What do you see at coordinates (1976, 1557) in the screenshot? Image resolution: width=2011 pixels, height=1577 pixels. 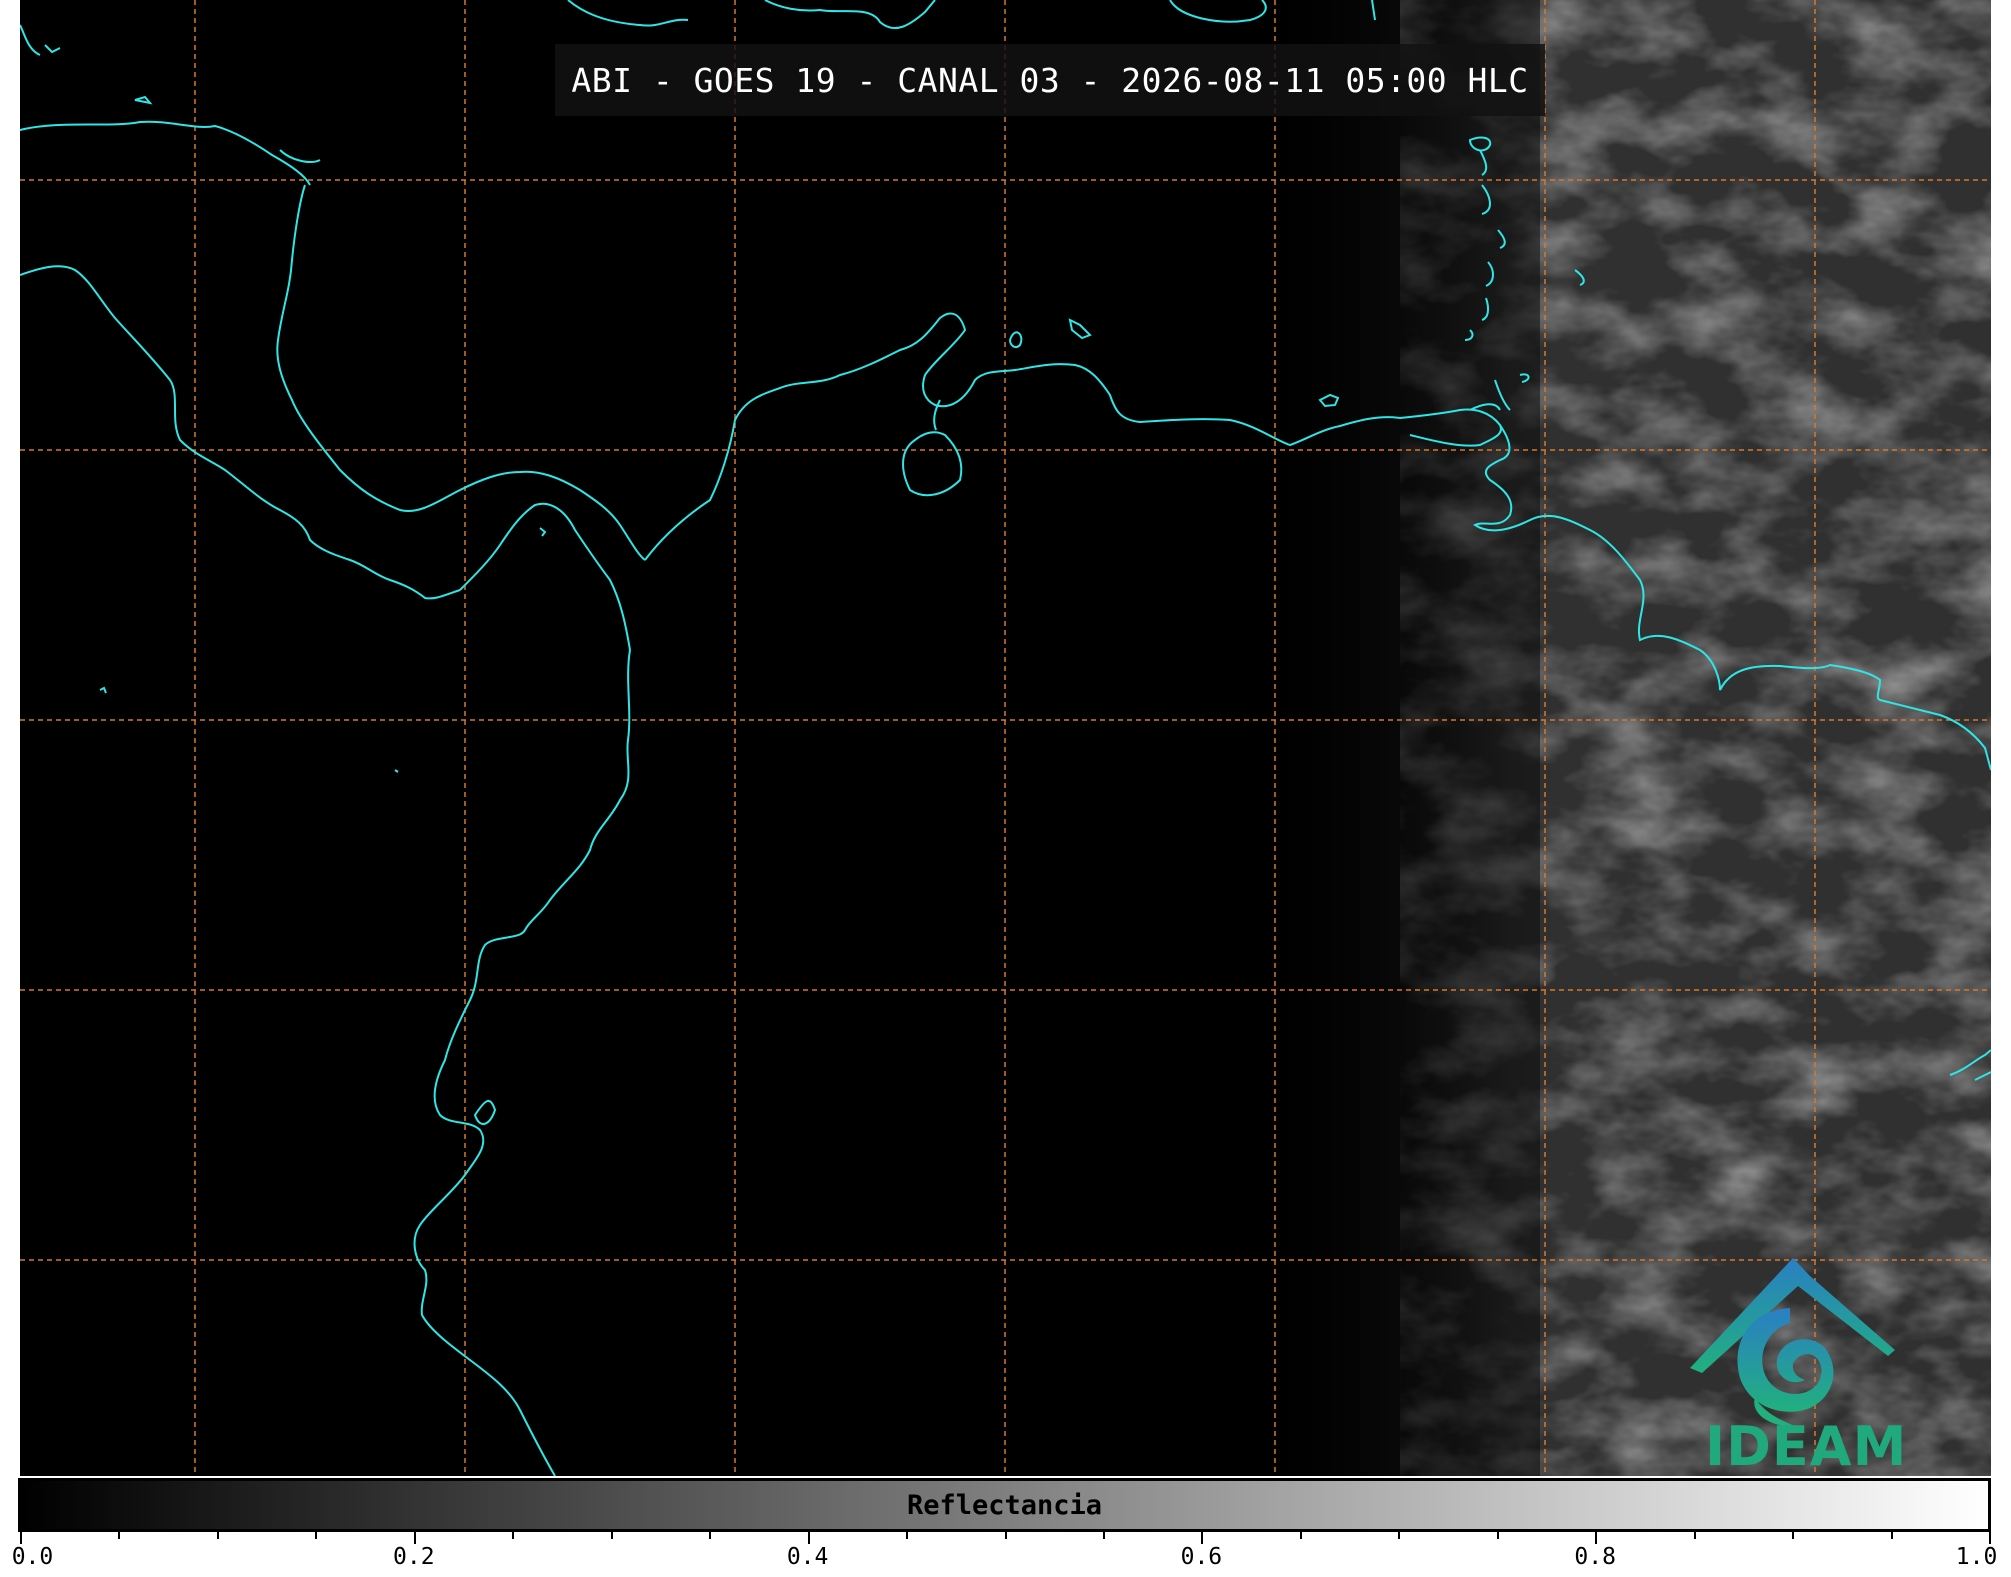 I see `colorbar-tick-label: 1.0` at bounding box center [1976, 1557].